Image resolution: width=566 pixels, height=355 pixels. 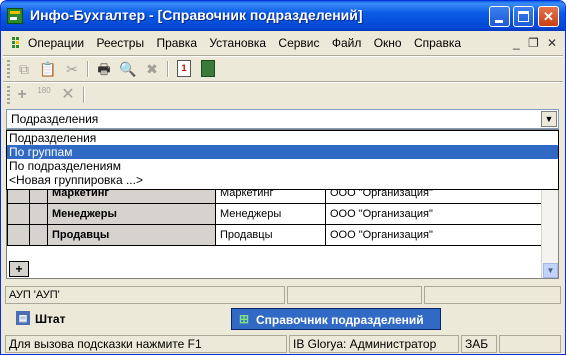 I want to click on info-current: АУП 'АУП', so click(x=145, y=295).